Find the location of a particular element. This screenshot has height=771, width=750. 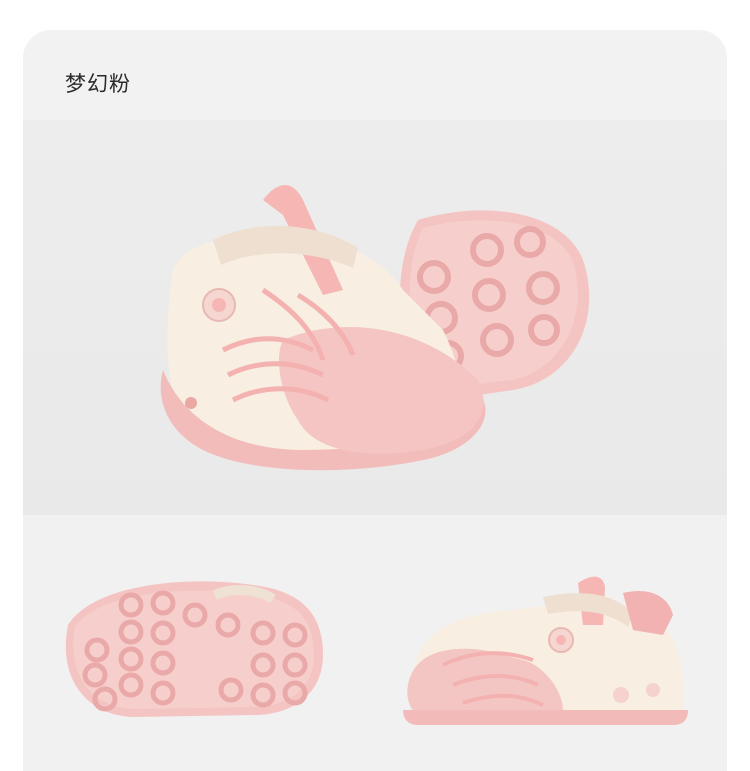

color-name-label: 梦幻粉 is located at coordinates (98, 84).